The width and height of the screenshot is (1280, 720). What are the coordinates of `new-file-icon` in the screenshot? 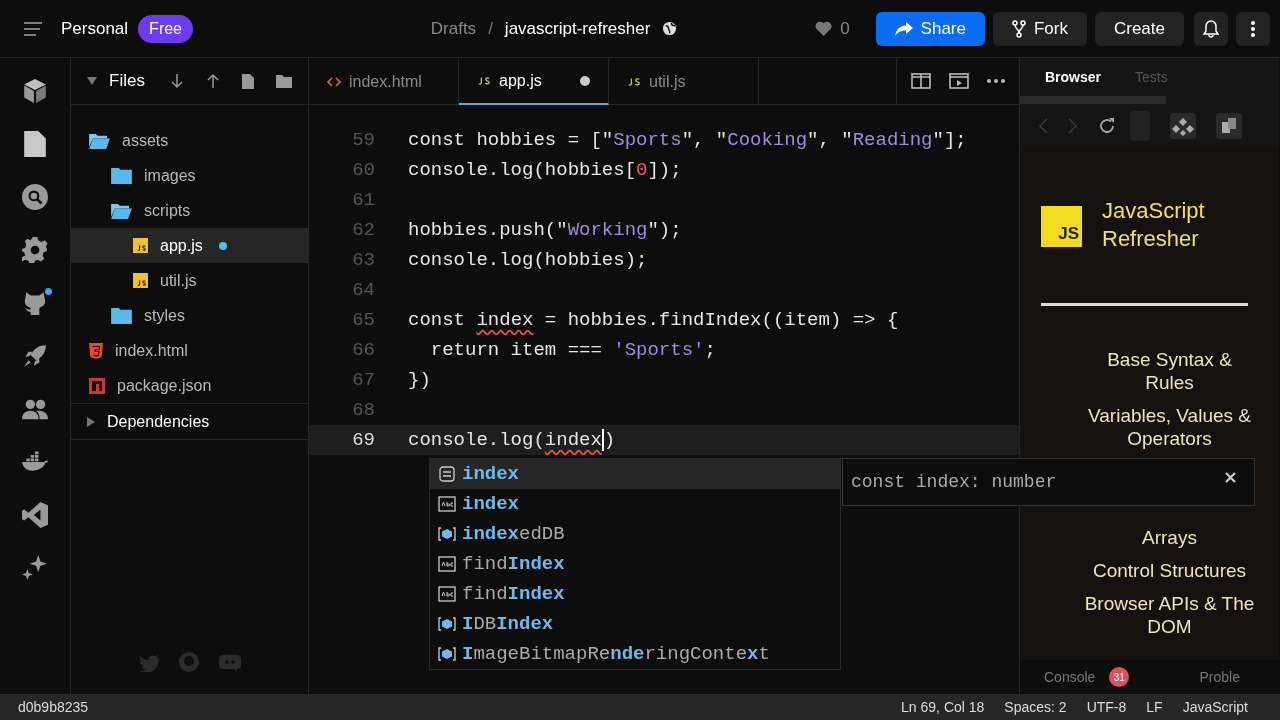 It's located at (248, 81).